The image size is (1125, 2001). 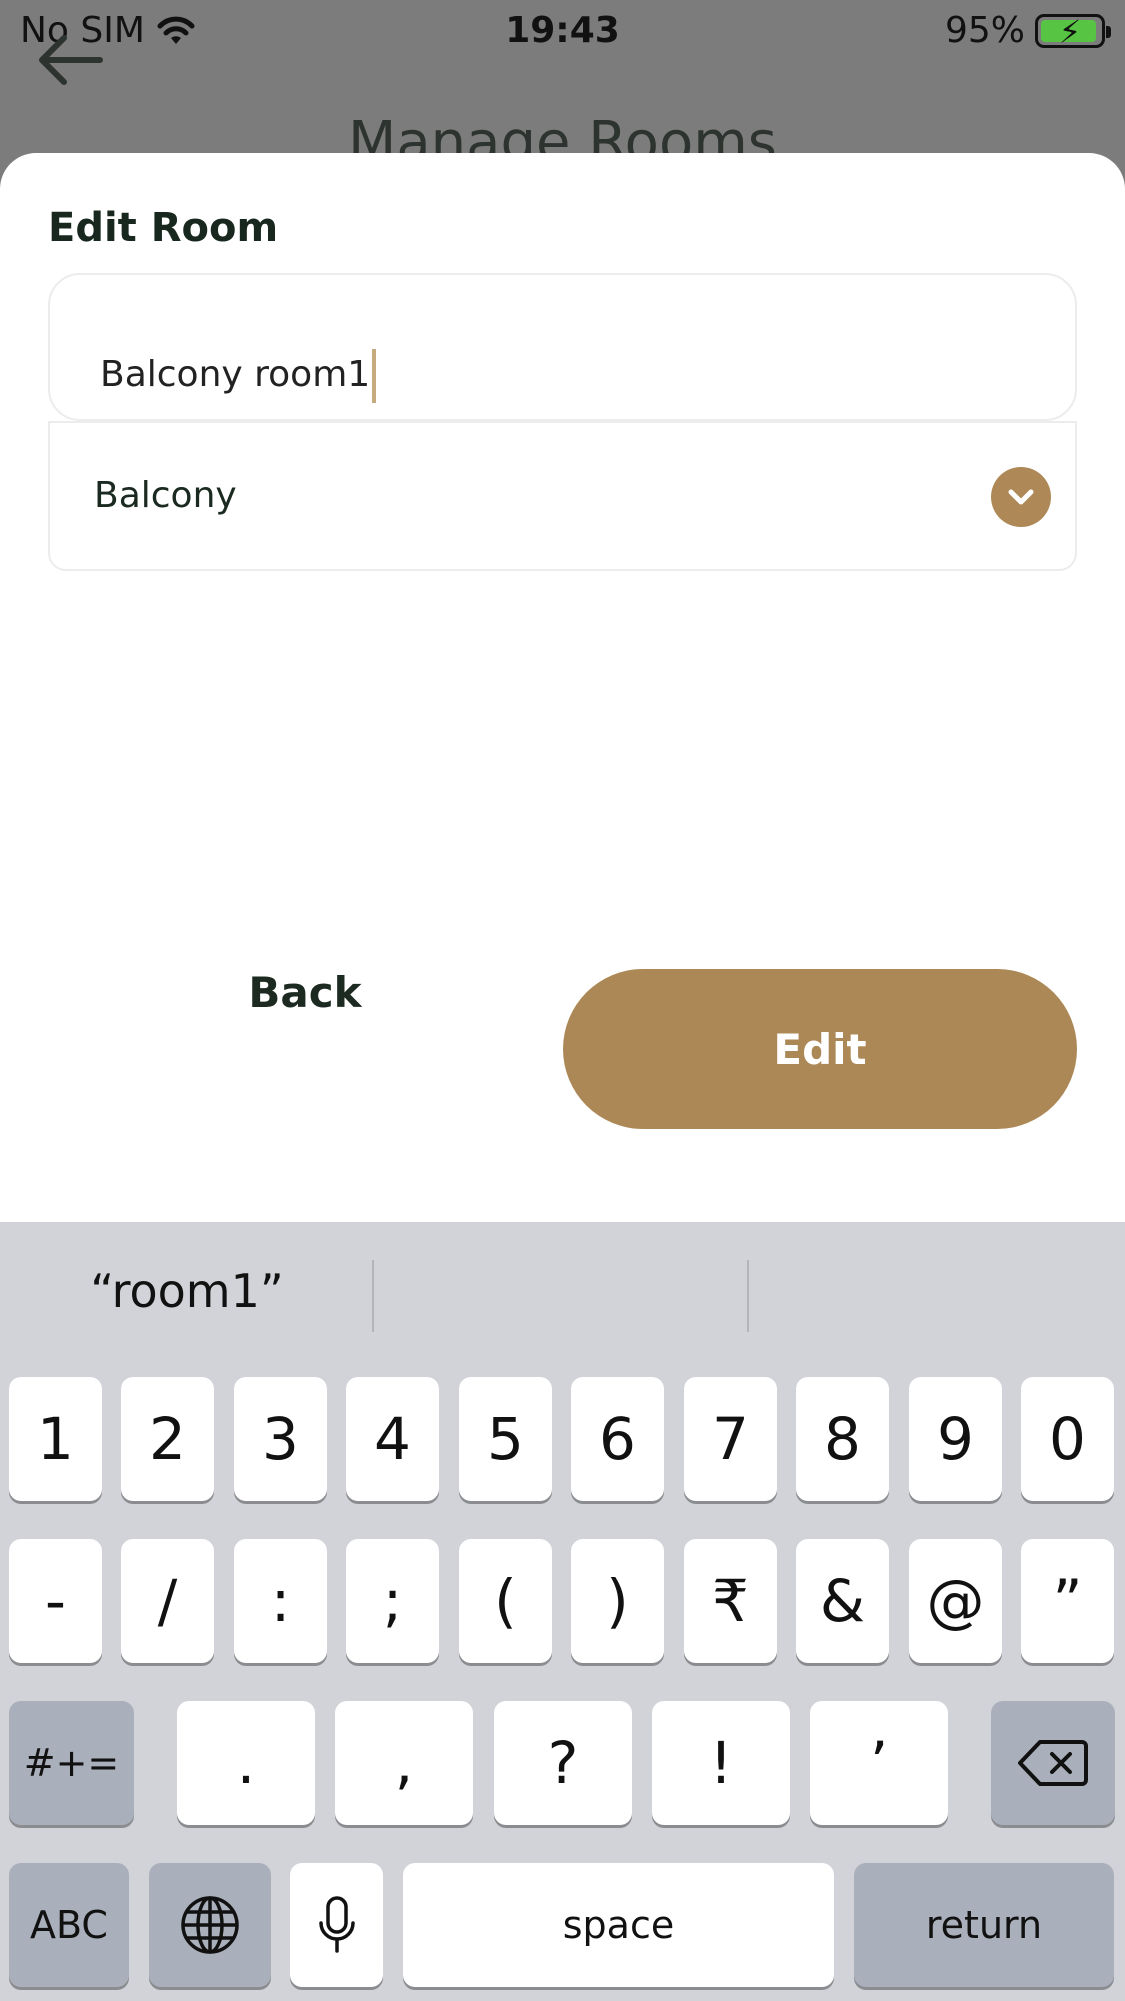 What do you see at coordinates (71, 1763) in the screenshot?
I see `symbols-key: #+=` at bounding box center [71, 1763].